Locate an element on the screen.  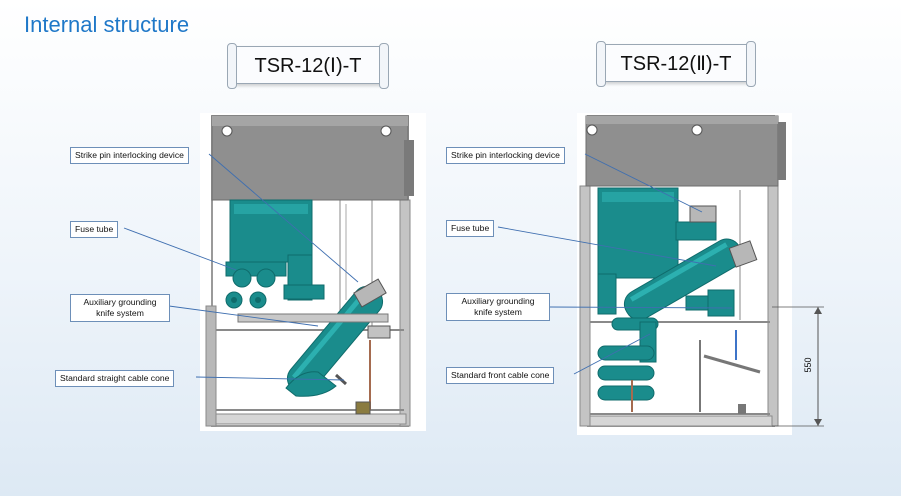
right-callout-cable-cone: Standard front cable cone is located at coordinates (500, 375).